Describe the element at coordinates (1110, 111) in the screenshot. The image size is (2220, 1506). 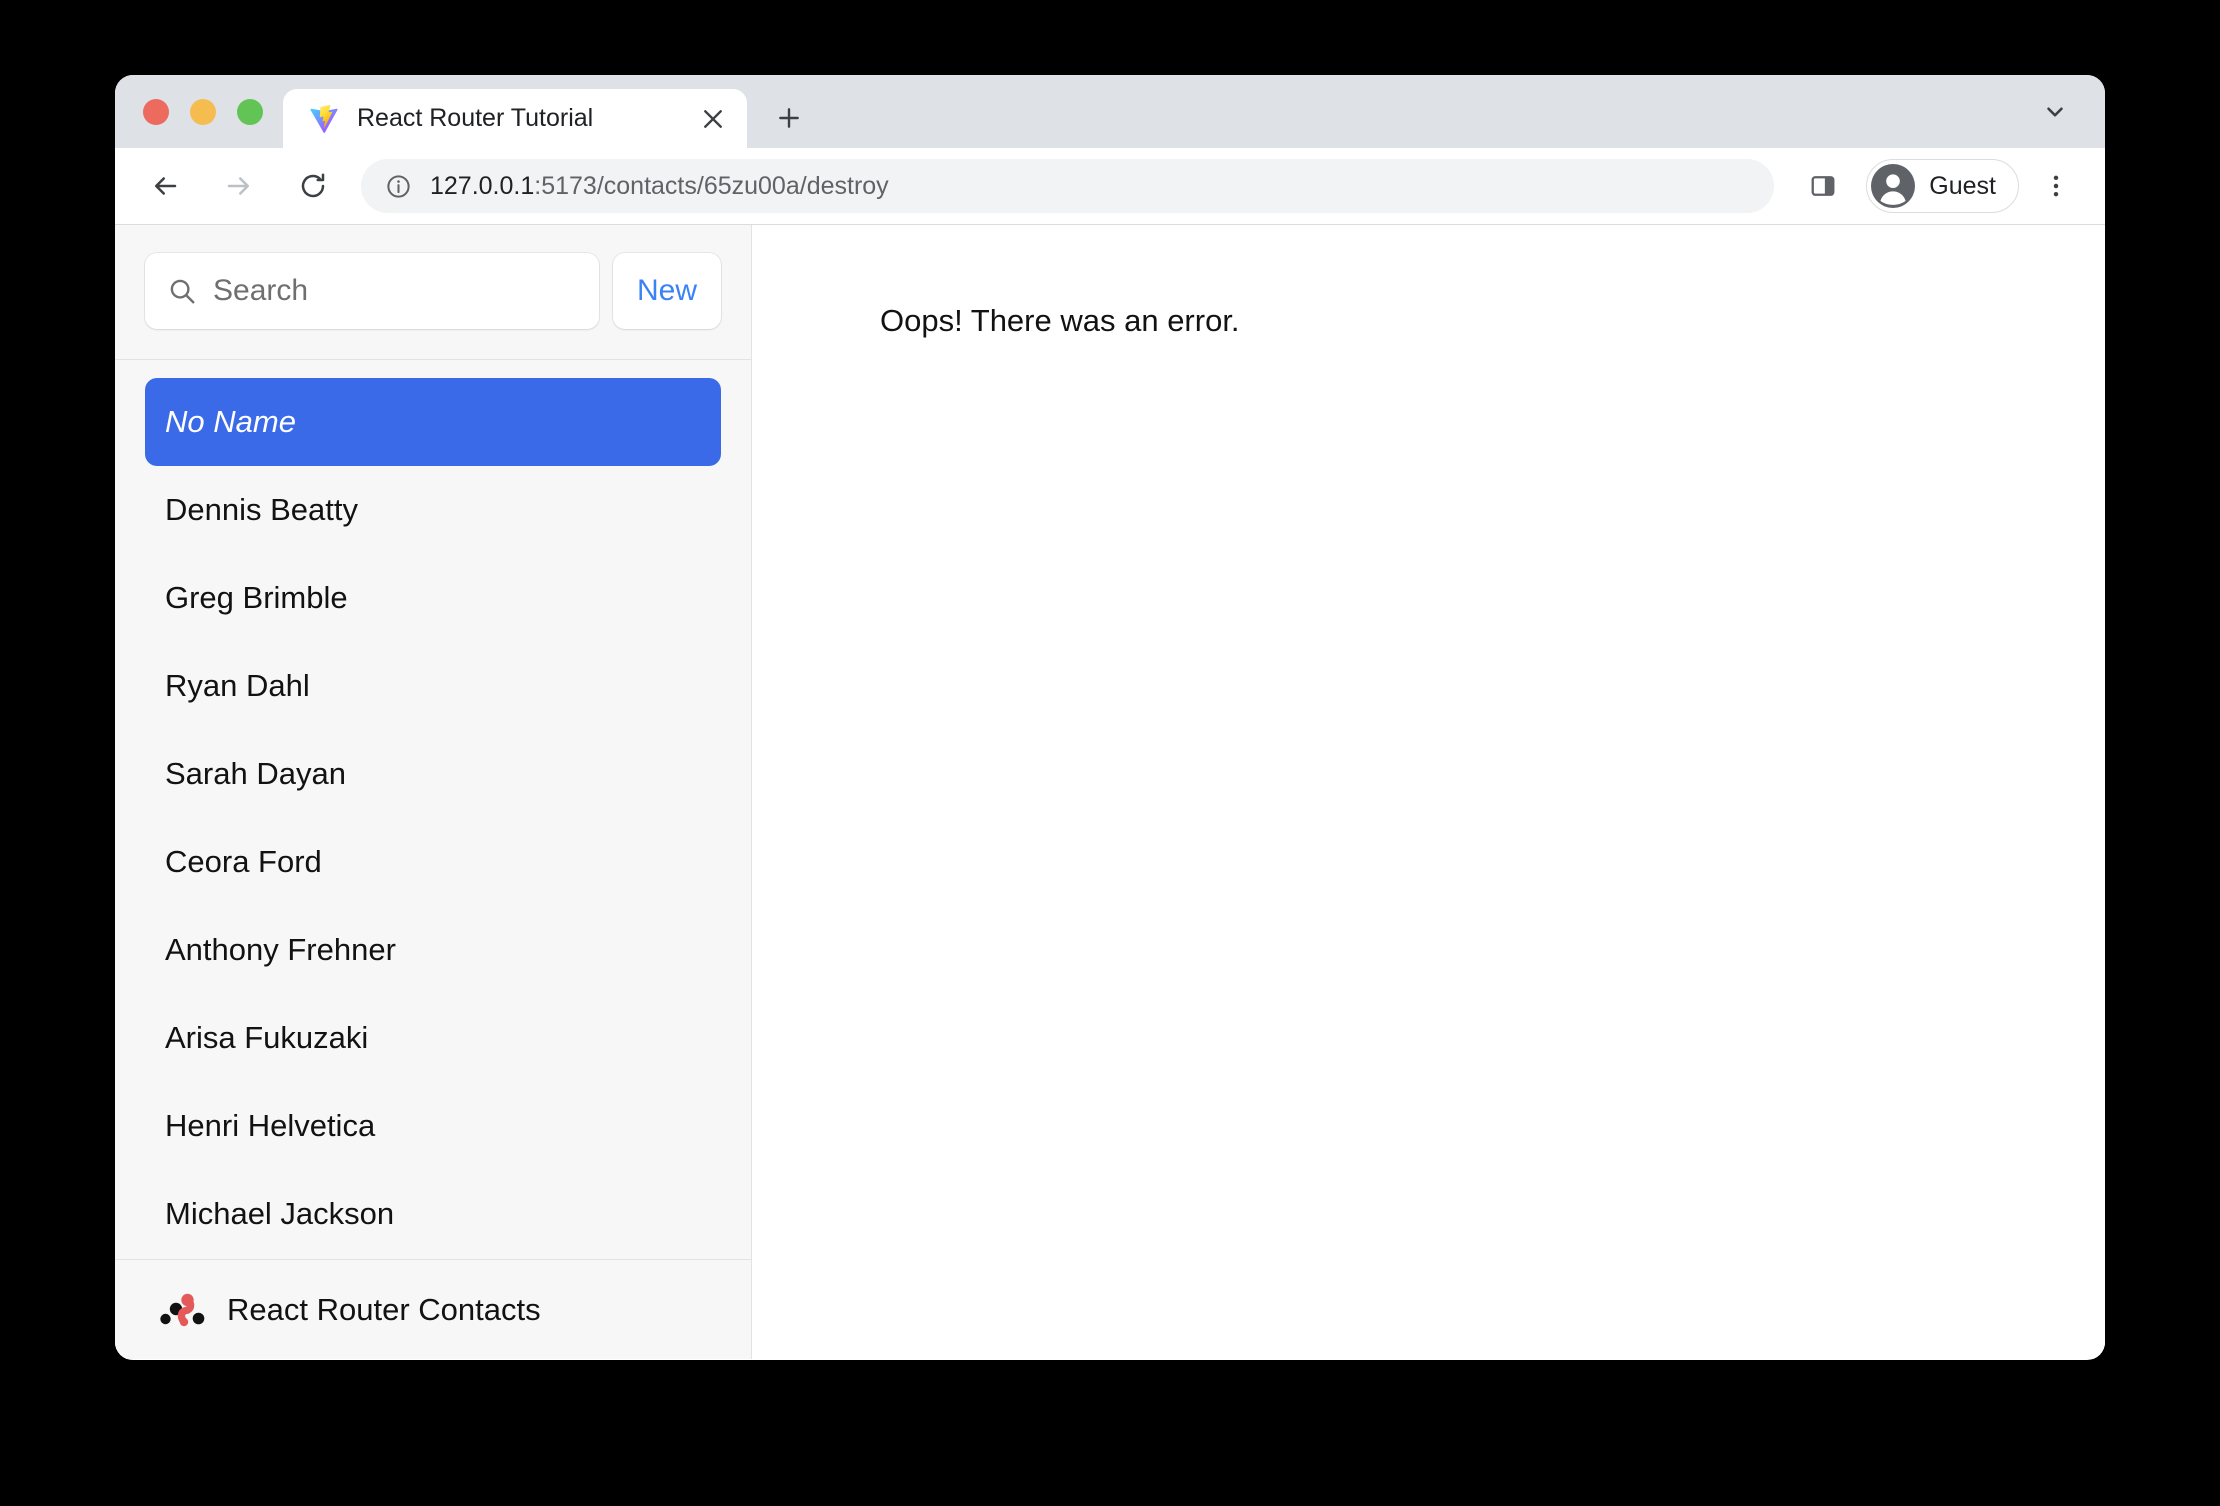
I see `tab-strip: React Router Tutorial` at that location.